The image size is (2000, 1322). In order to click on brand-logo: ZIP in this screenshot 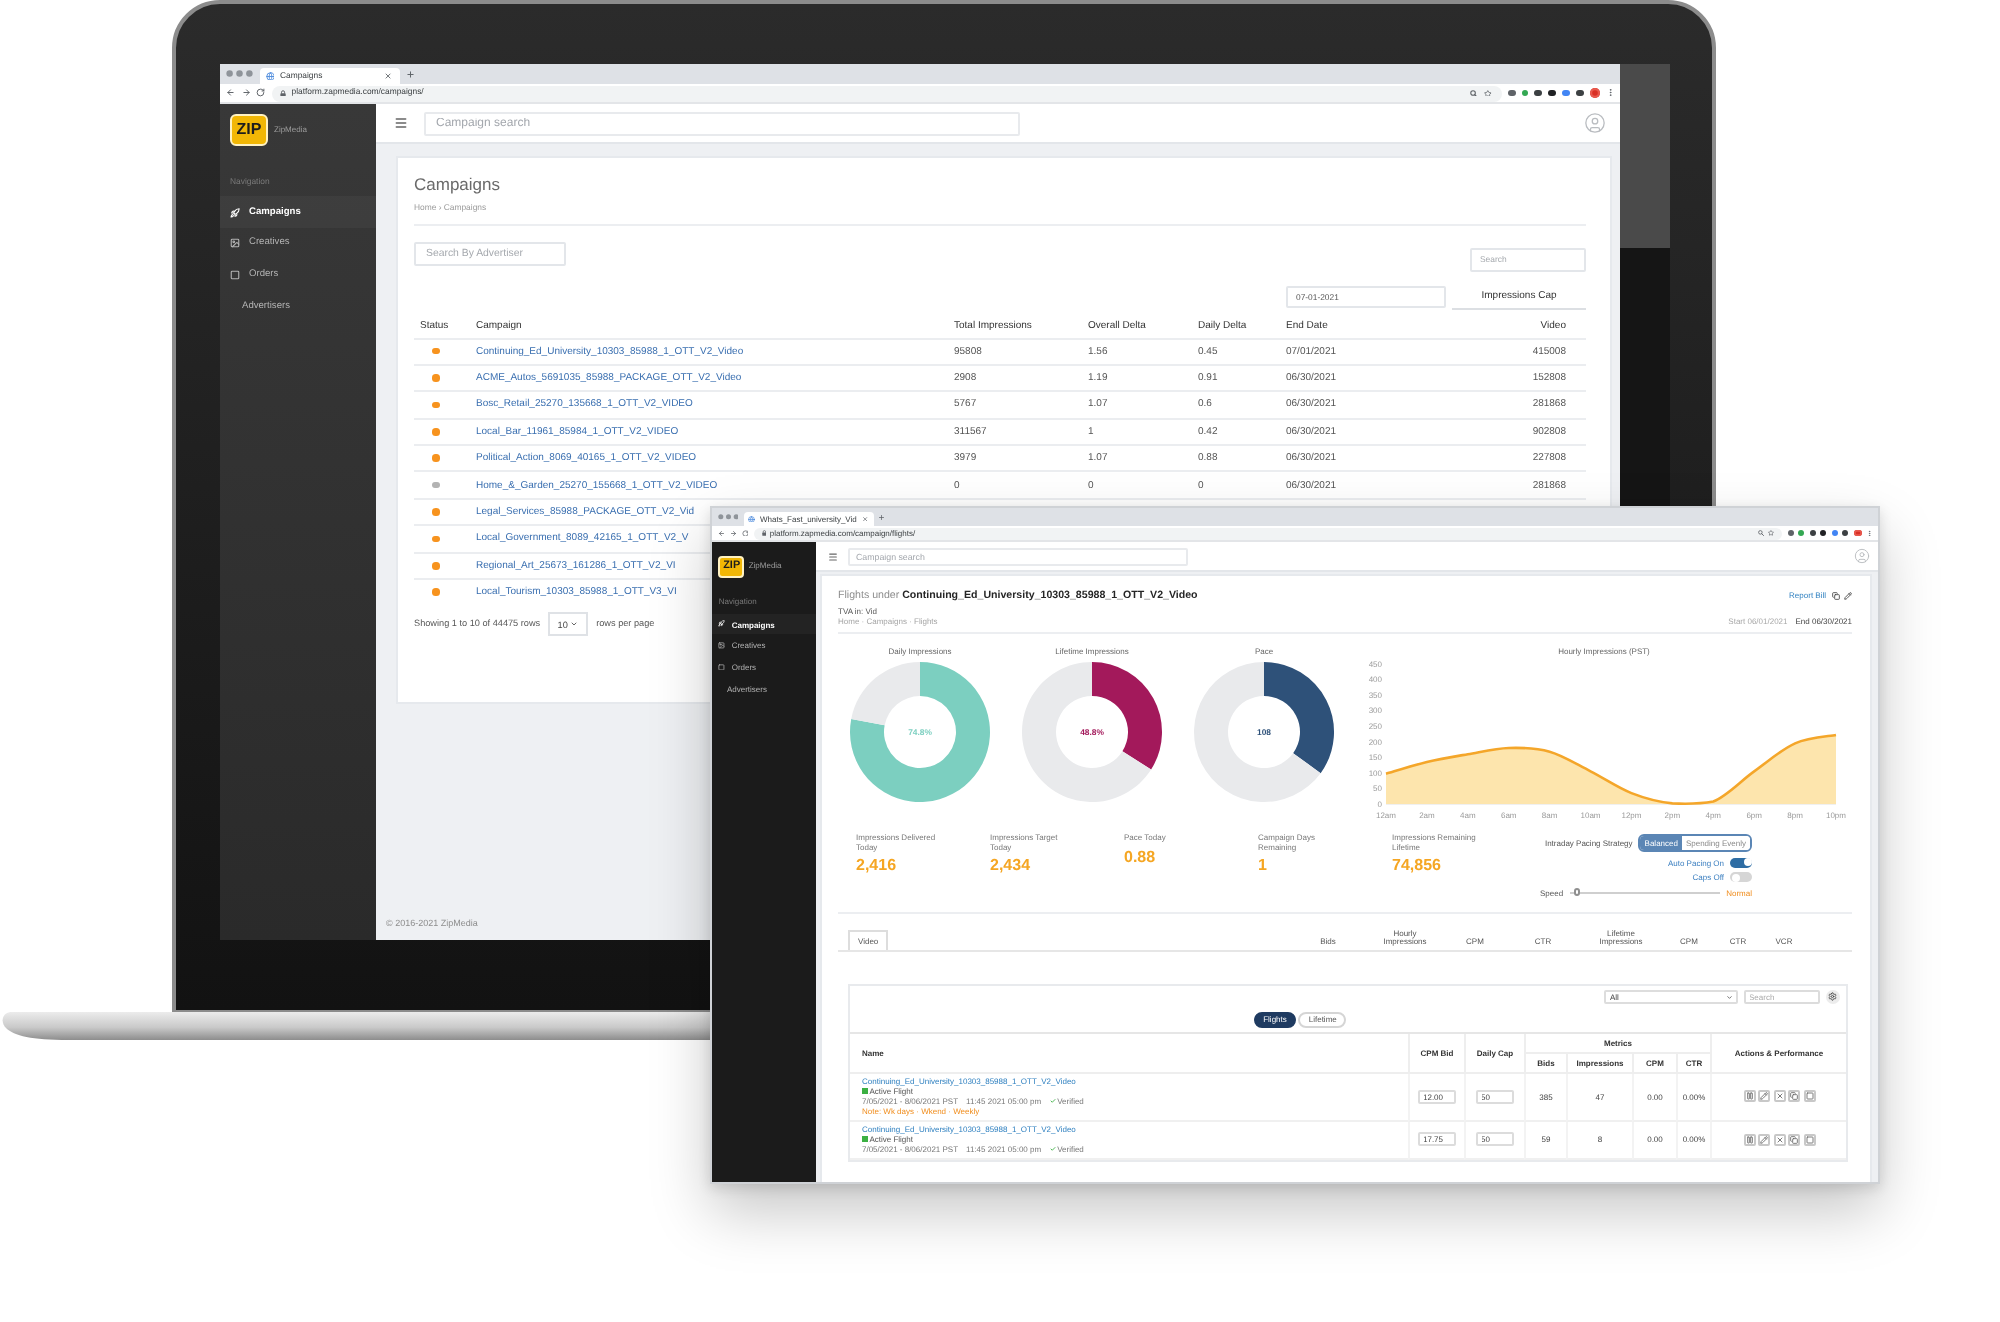, I will do `click(249, 130)`.